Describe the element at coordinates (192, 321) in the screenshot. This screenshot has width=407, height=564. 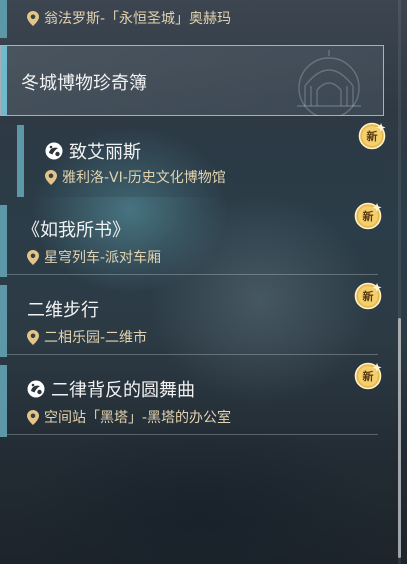
I see `list-item: 二维步行 二相乐园-二维市` at that location.